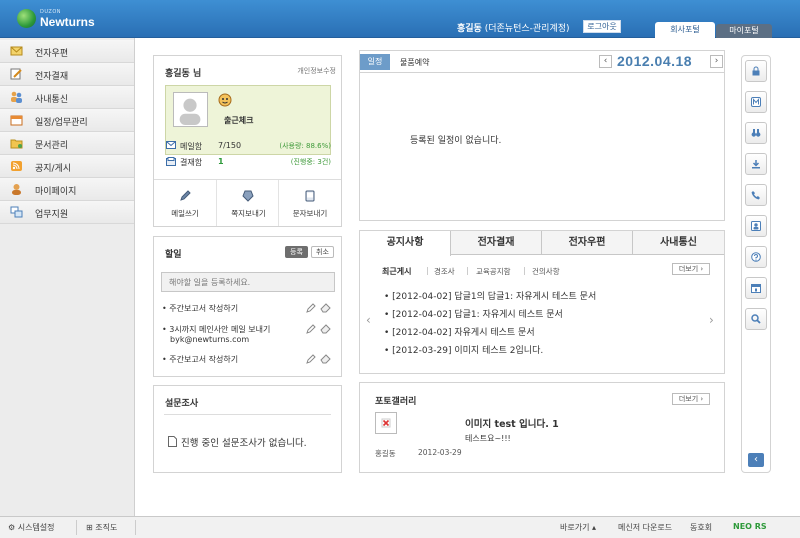  I want to click on send-note-button: 쪽지보내기, so click(247, 203).